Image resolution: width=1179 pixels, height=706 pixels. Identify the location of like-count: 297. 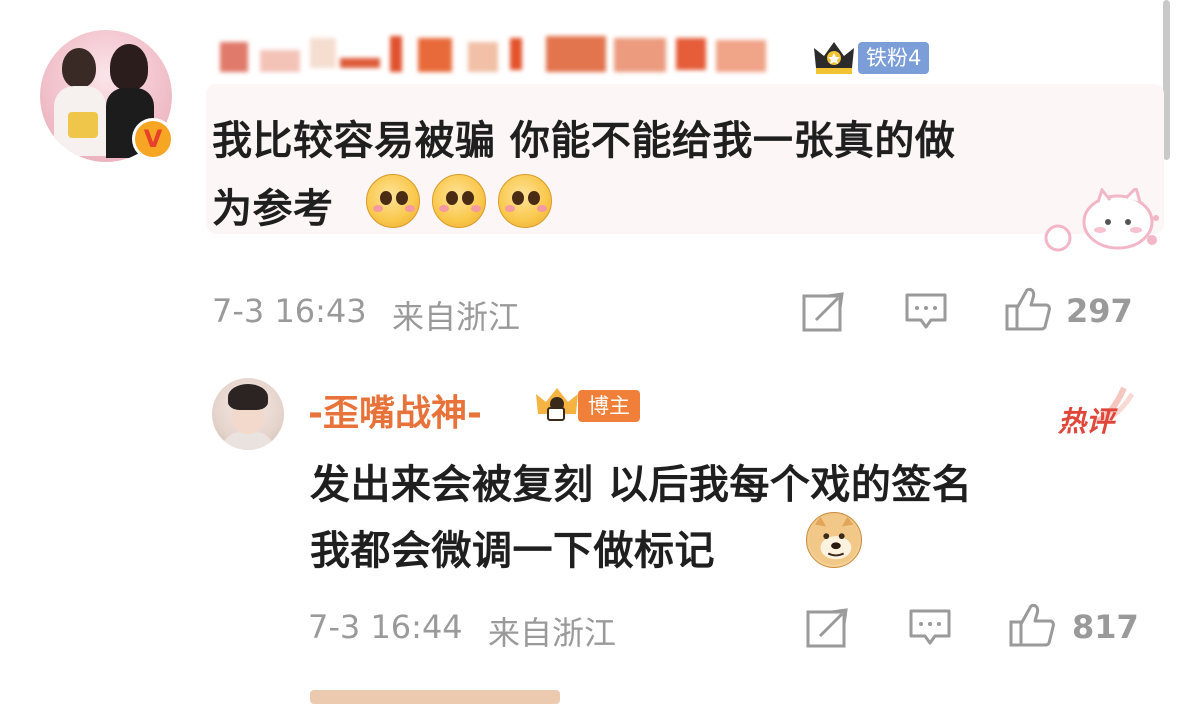
(1099, 311).